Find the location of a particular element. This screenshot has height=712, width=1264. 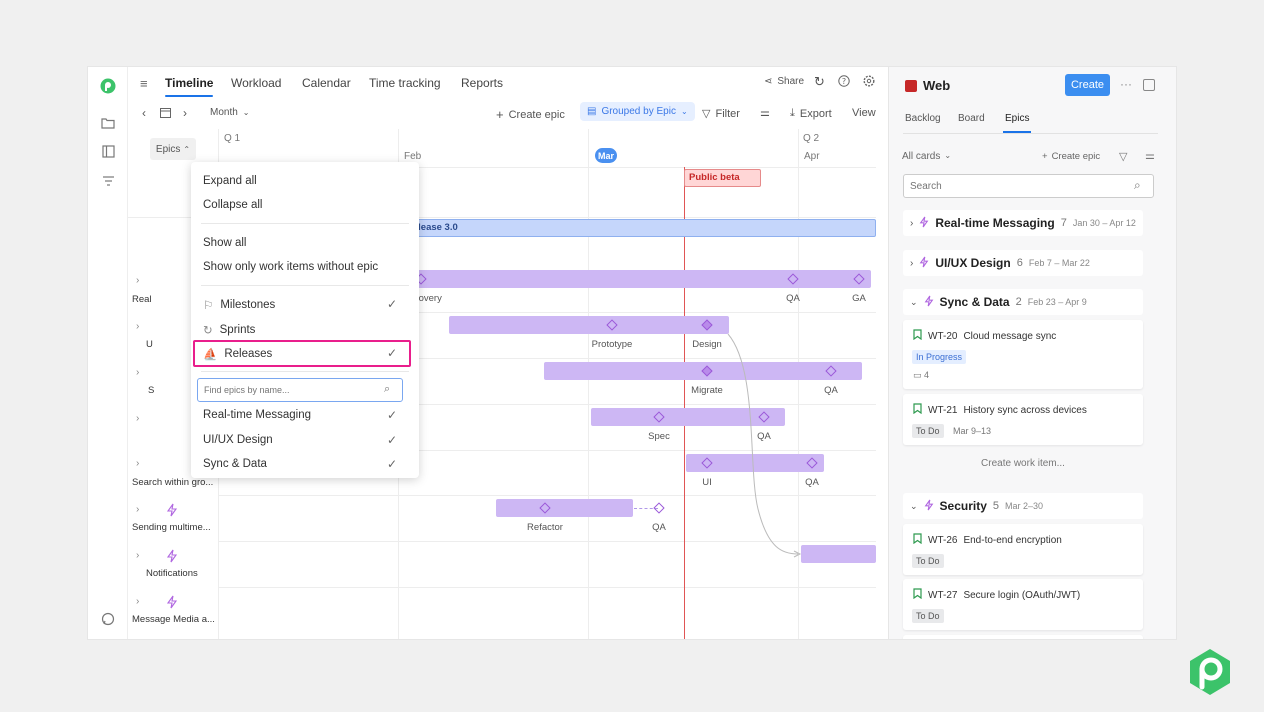

tab-time-tracking: Time tracking is located at coordinates (405, 83).